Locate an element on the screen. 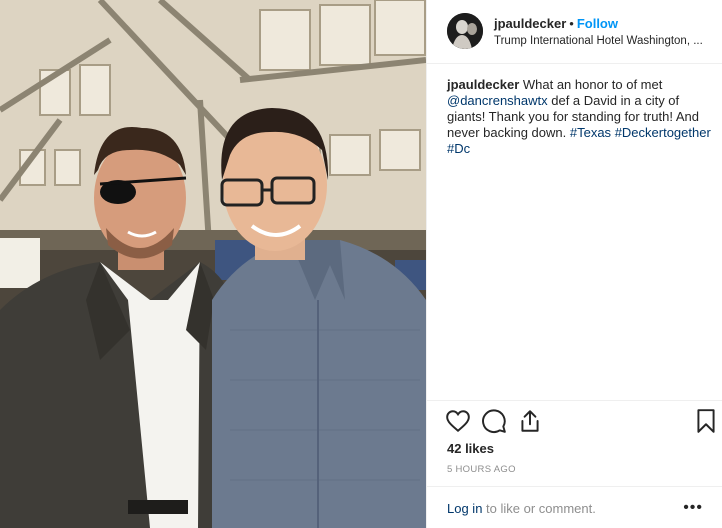  avatar-image is located at coordinates (465, 31).